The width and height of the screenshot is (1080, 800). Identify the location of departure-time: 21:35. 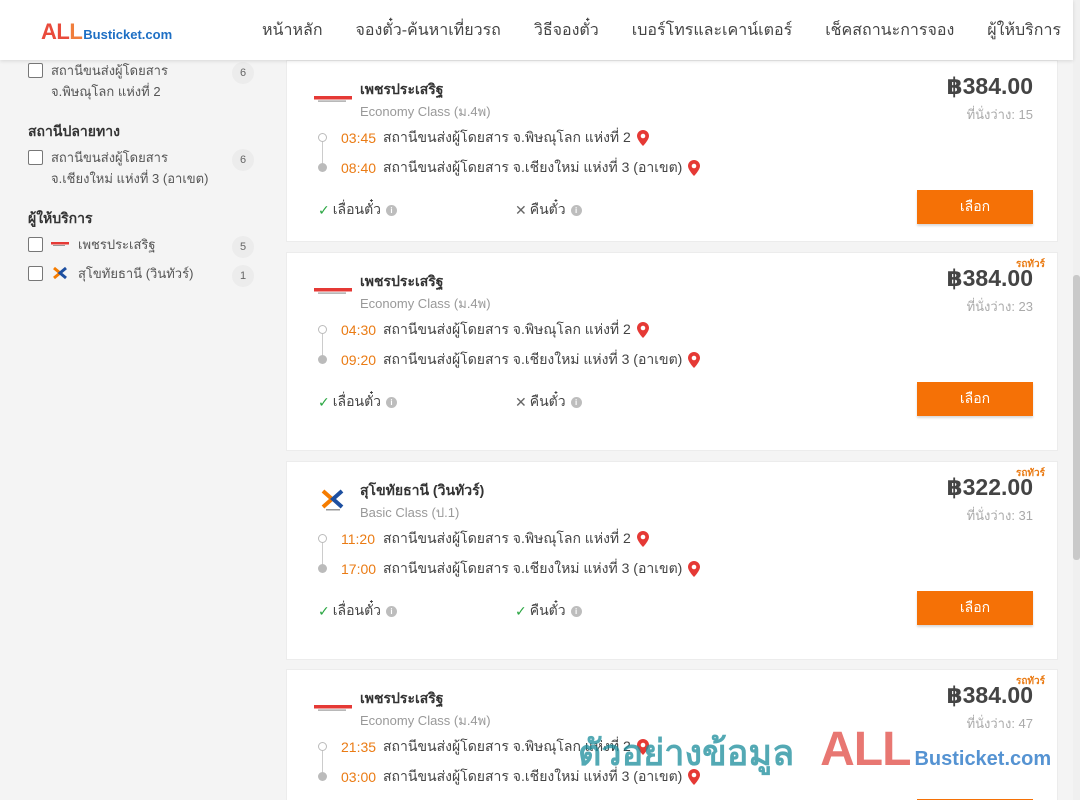
(359, 747).